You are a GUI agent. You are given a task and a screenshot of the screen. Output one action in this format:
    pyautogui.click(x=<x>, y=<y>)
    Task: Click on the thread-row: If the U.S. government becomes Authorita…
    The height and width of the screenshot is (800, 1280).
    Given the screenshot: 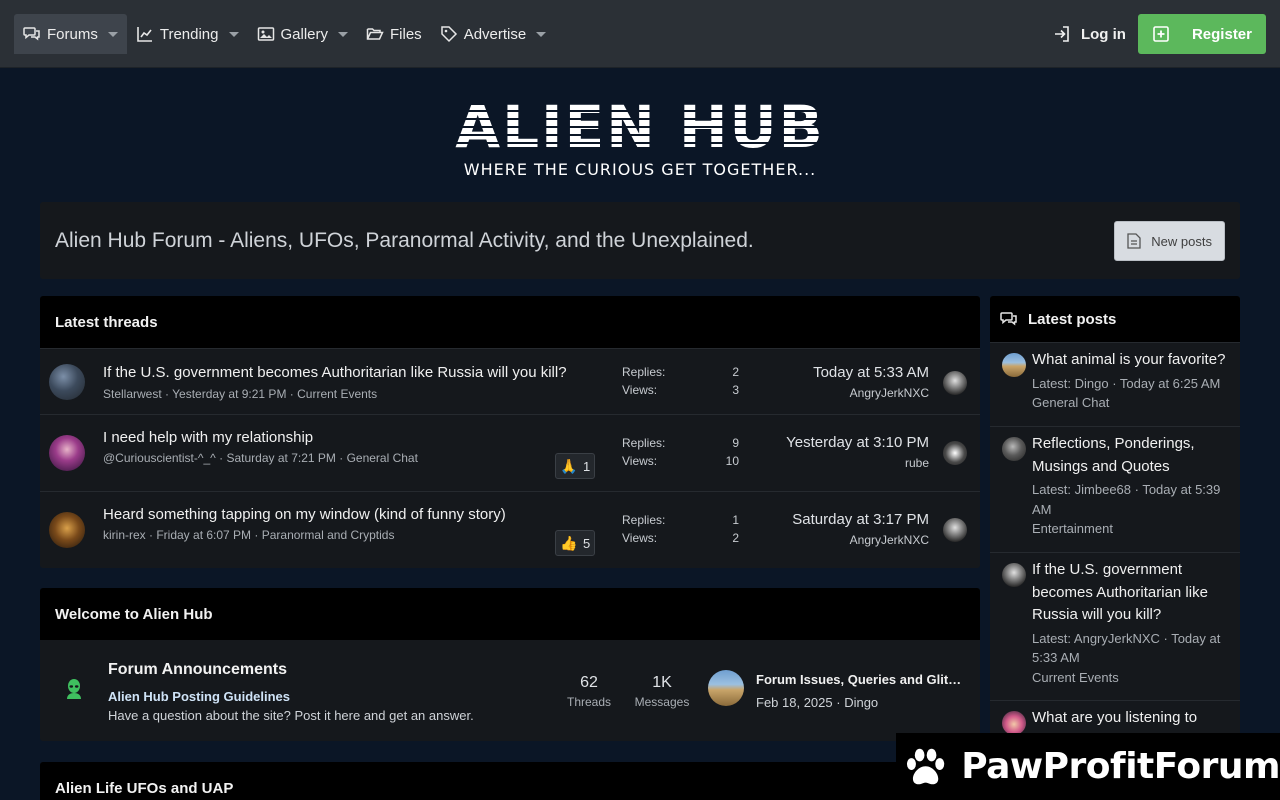 What is the action you would take?
    pyautogui.click(x=510, y=381)
    